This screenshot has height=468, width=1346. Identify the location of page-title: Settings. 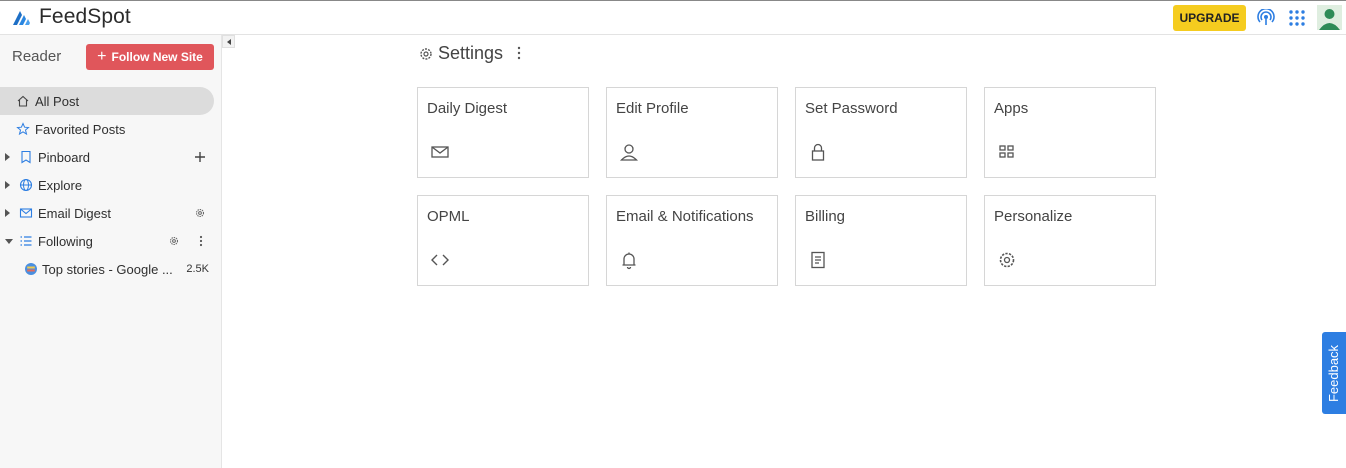
(471, 53).